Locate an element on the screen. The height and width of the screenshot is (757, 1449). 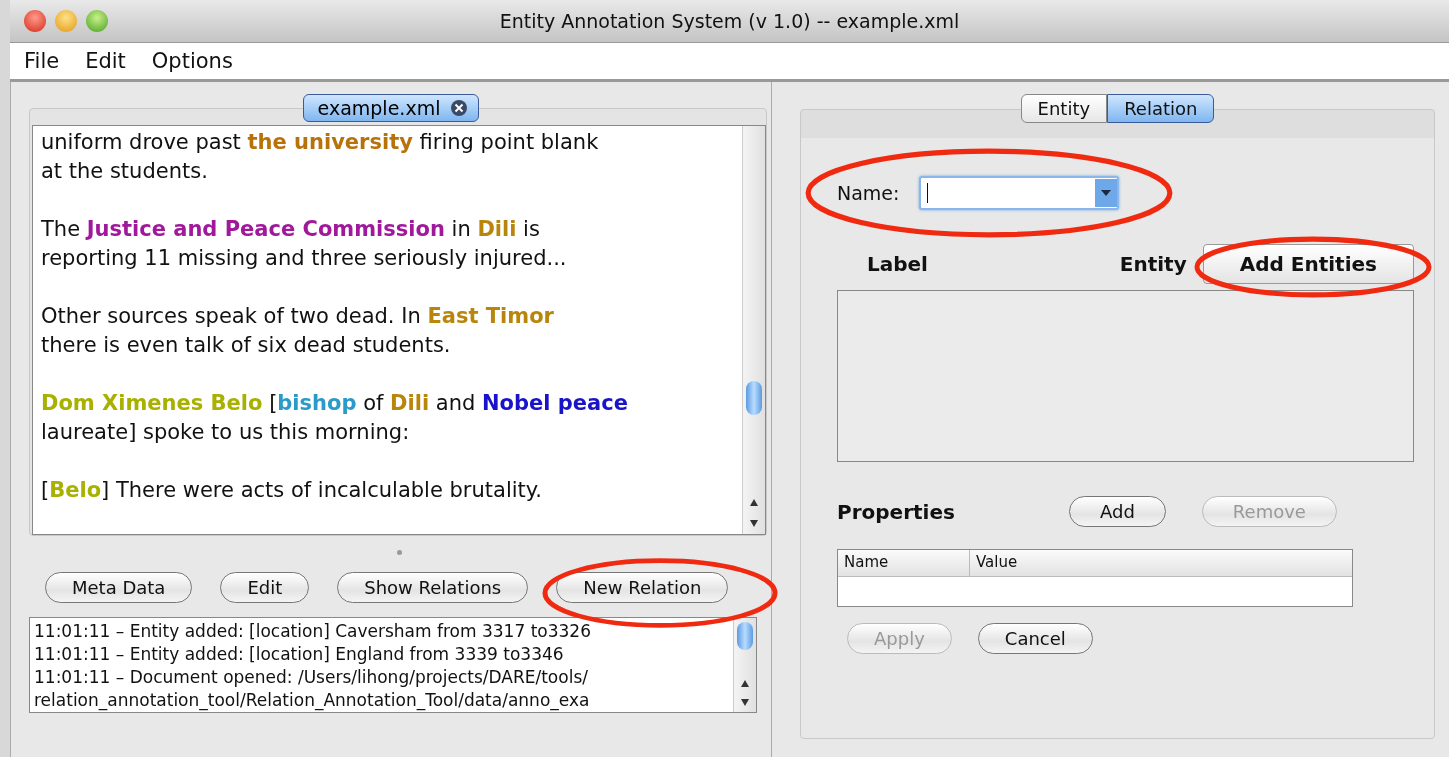
menu-item: Edit is located at coordinates (105, 61).